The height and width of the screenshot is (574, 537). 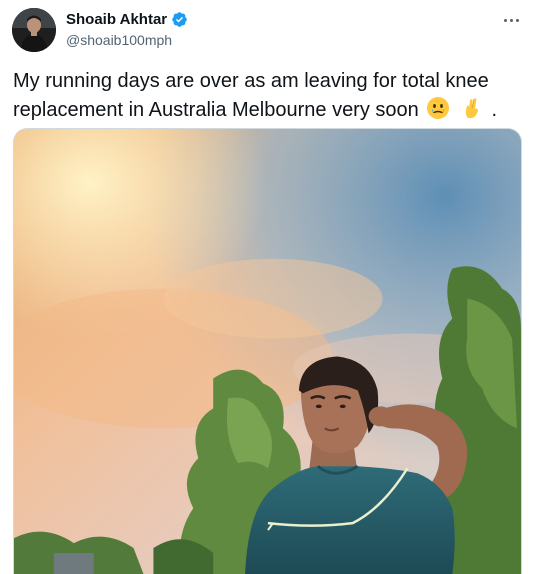 What do you see at coordinates (116, 19) in the screenshot?
I see `author-display-name: Shoaib Akhtar` at bounding box center [116, 19].